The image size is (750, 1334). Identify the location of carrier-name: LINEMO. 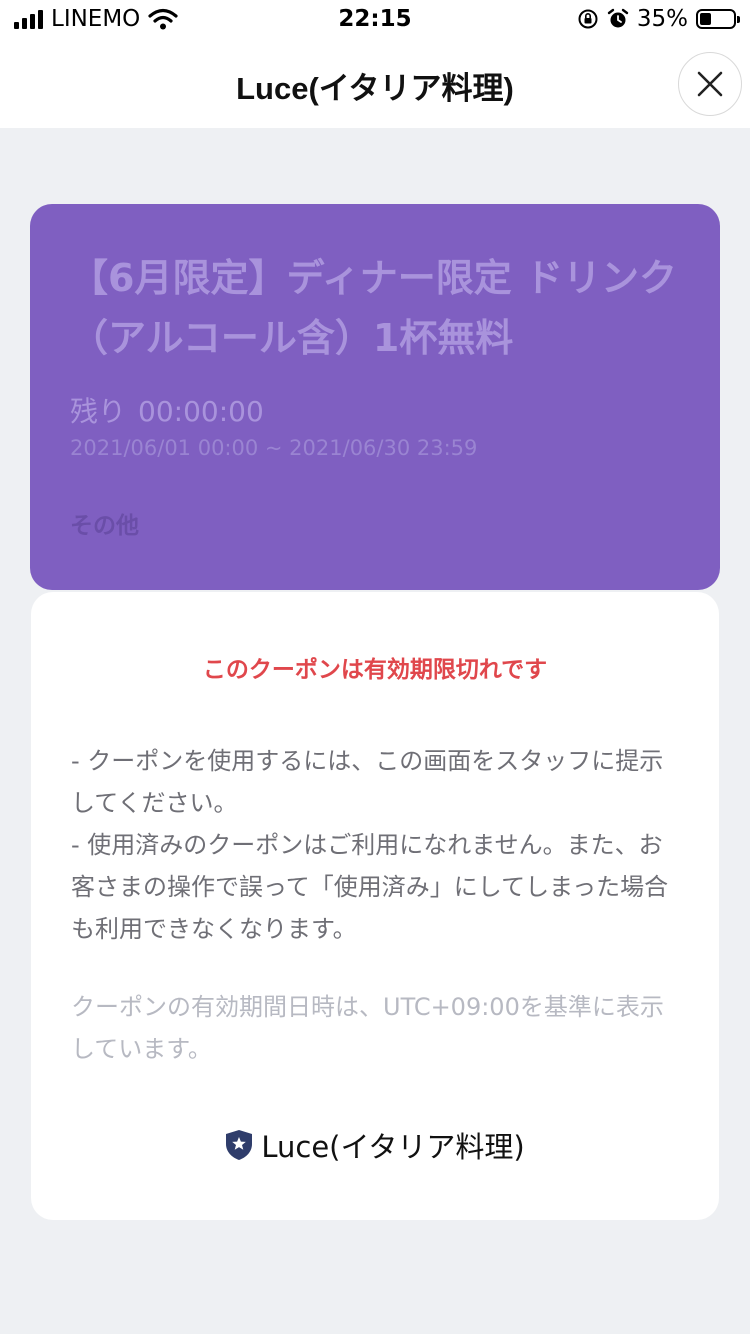
(96, 19).